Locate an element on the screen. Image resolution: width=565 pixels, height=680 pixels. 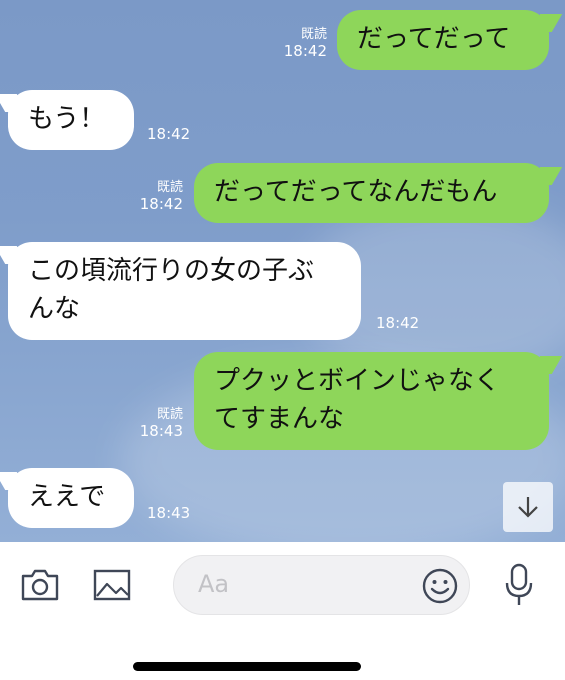
image-button is located at coordinates (112, 585).